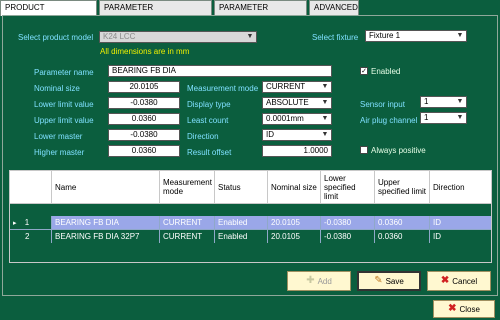 The image size is (500, 320). Describe the element at coordinates (64, 104) in the screenshot. I see `lower-limit-label: Lower limit value` at that location.